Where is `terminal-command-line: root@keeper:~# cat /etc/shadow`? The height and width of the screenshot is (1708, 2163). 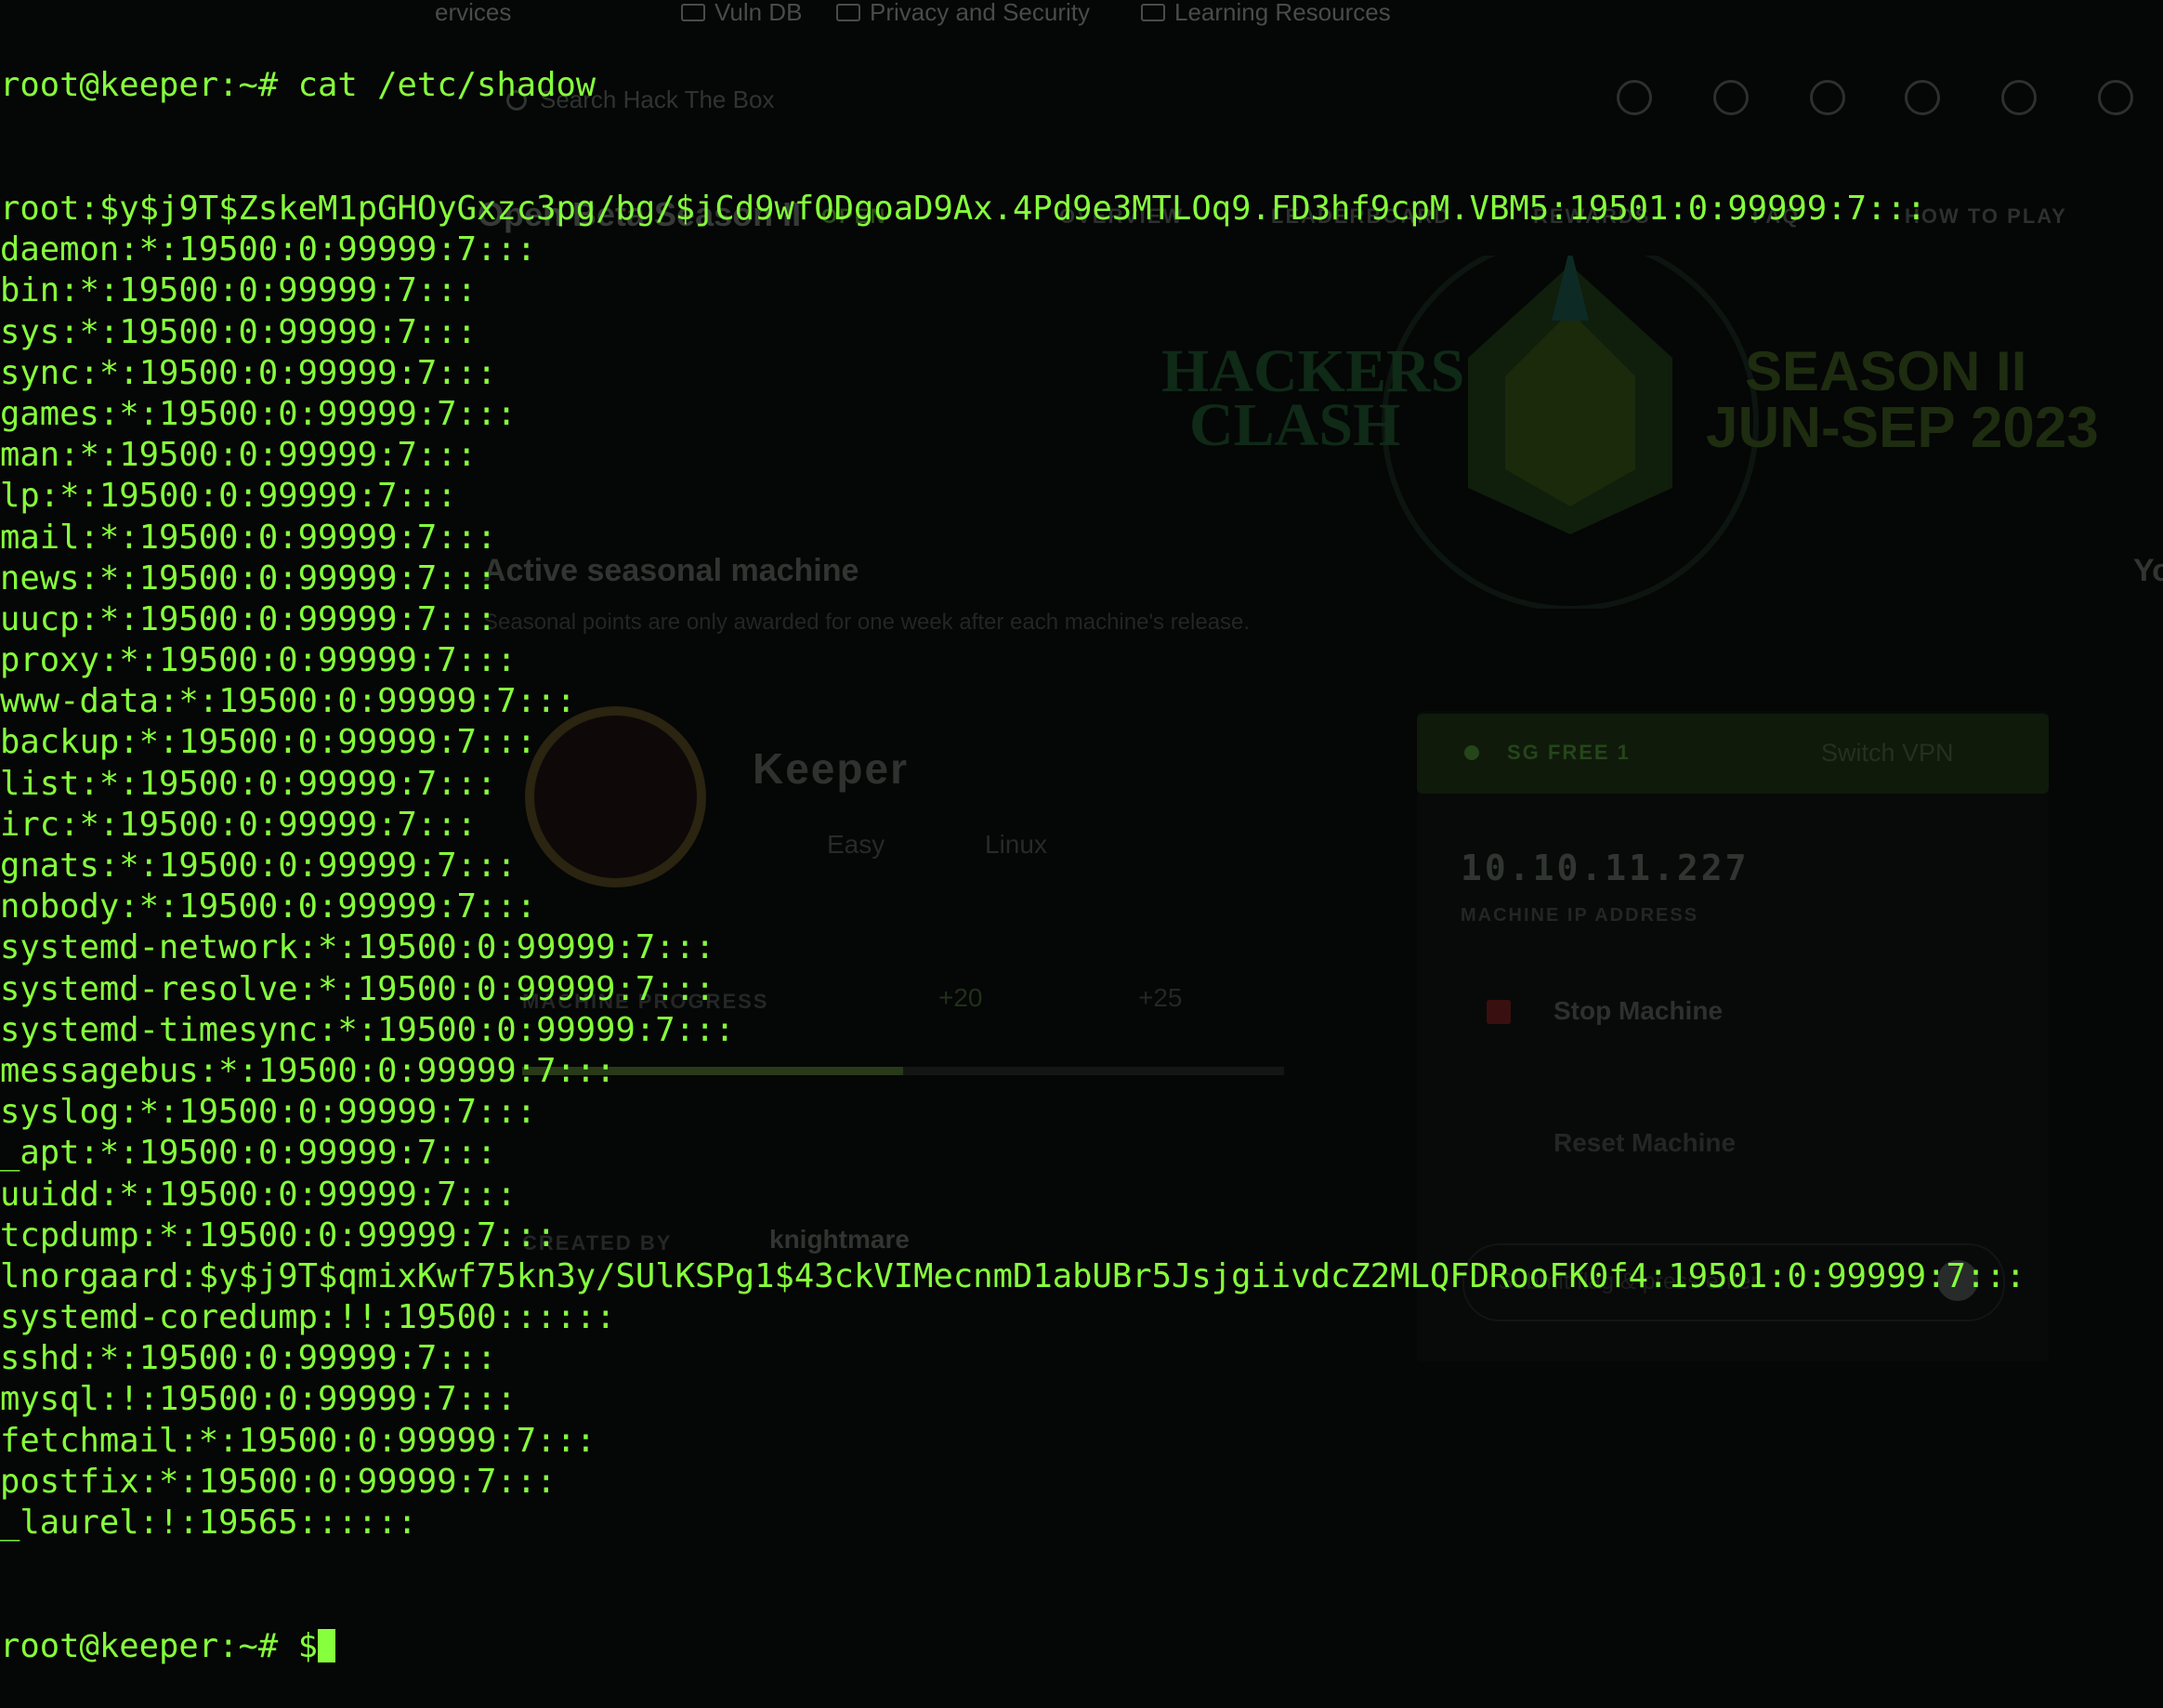
terminal-command-line: root@keeper:~# cat /etc/shadow is located at coordinates (298, 85).